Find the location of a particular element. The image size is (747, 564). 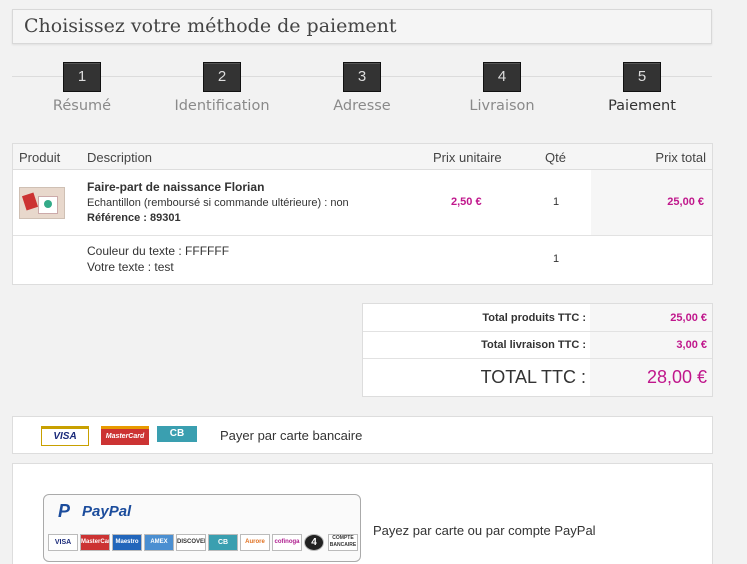

step-number: 2 is located at coordinates (222, 77).